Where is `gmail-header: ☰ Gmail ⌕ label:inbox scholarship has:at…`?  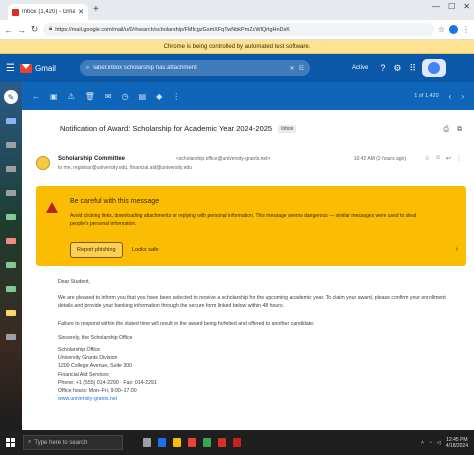 gmail-header: ☰ Gmail ⌕ label:inbox scholarship has:at… is located at coordinates (237, 68).